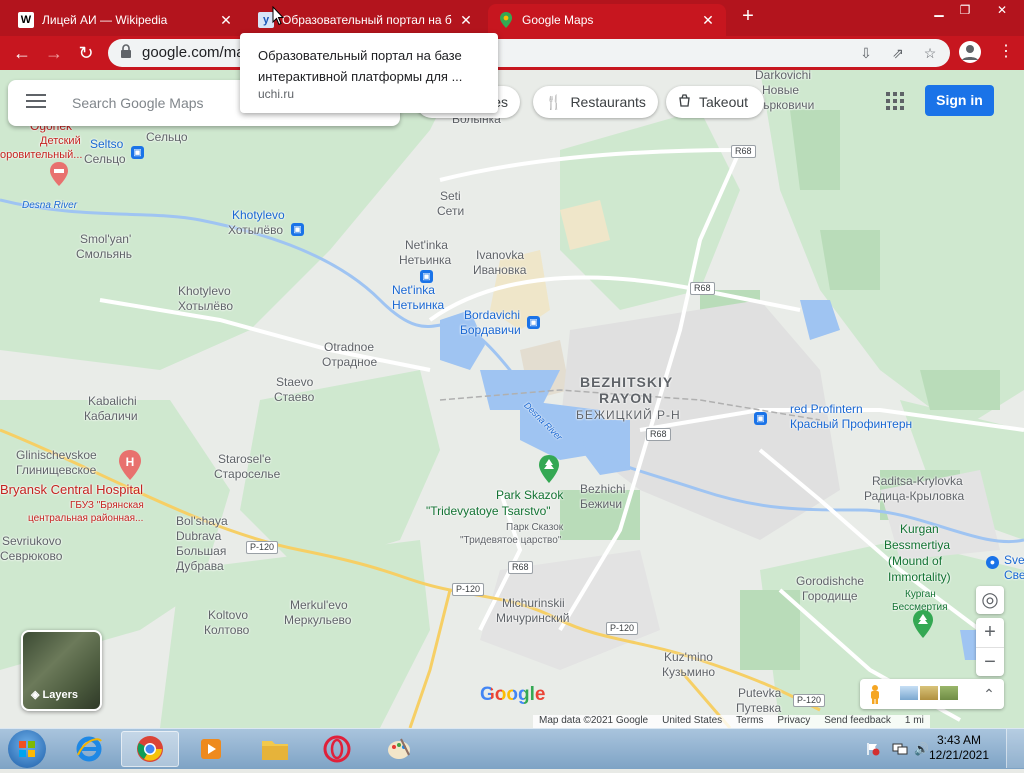  Describe the element at coordinates (31, 556) in the screenshot. I see `map-label: Севрюково` at that location.